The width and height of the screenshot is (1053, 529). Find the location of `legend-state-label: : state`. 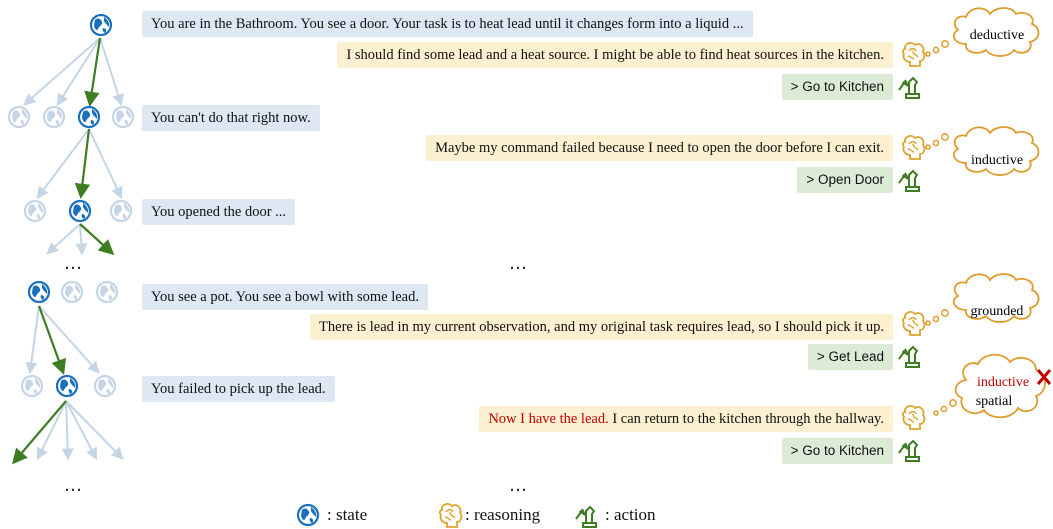

legend-state-label: : state is located at coordinates (347, 514).